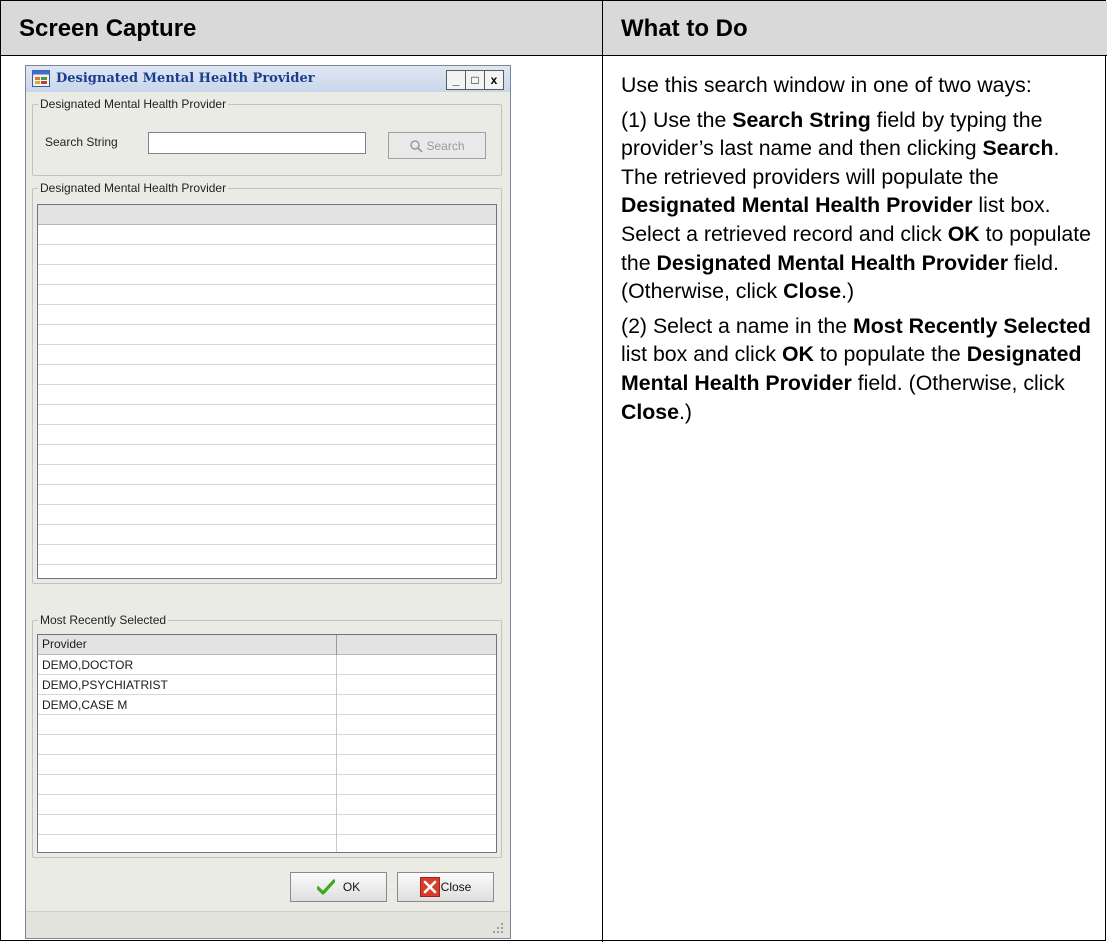  What do you see at coordinates (257, 143) in the screenshot?
I see `search-string-input` at bounding box center [257, 143].